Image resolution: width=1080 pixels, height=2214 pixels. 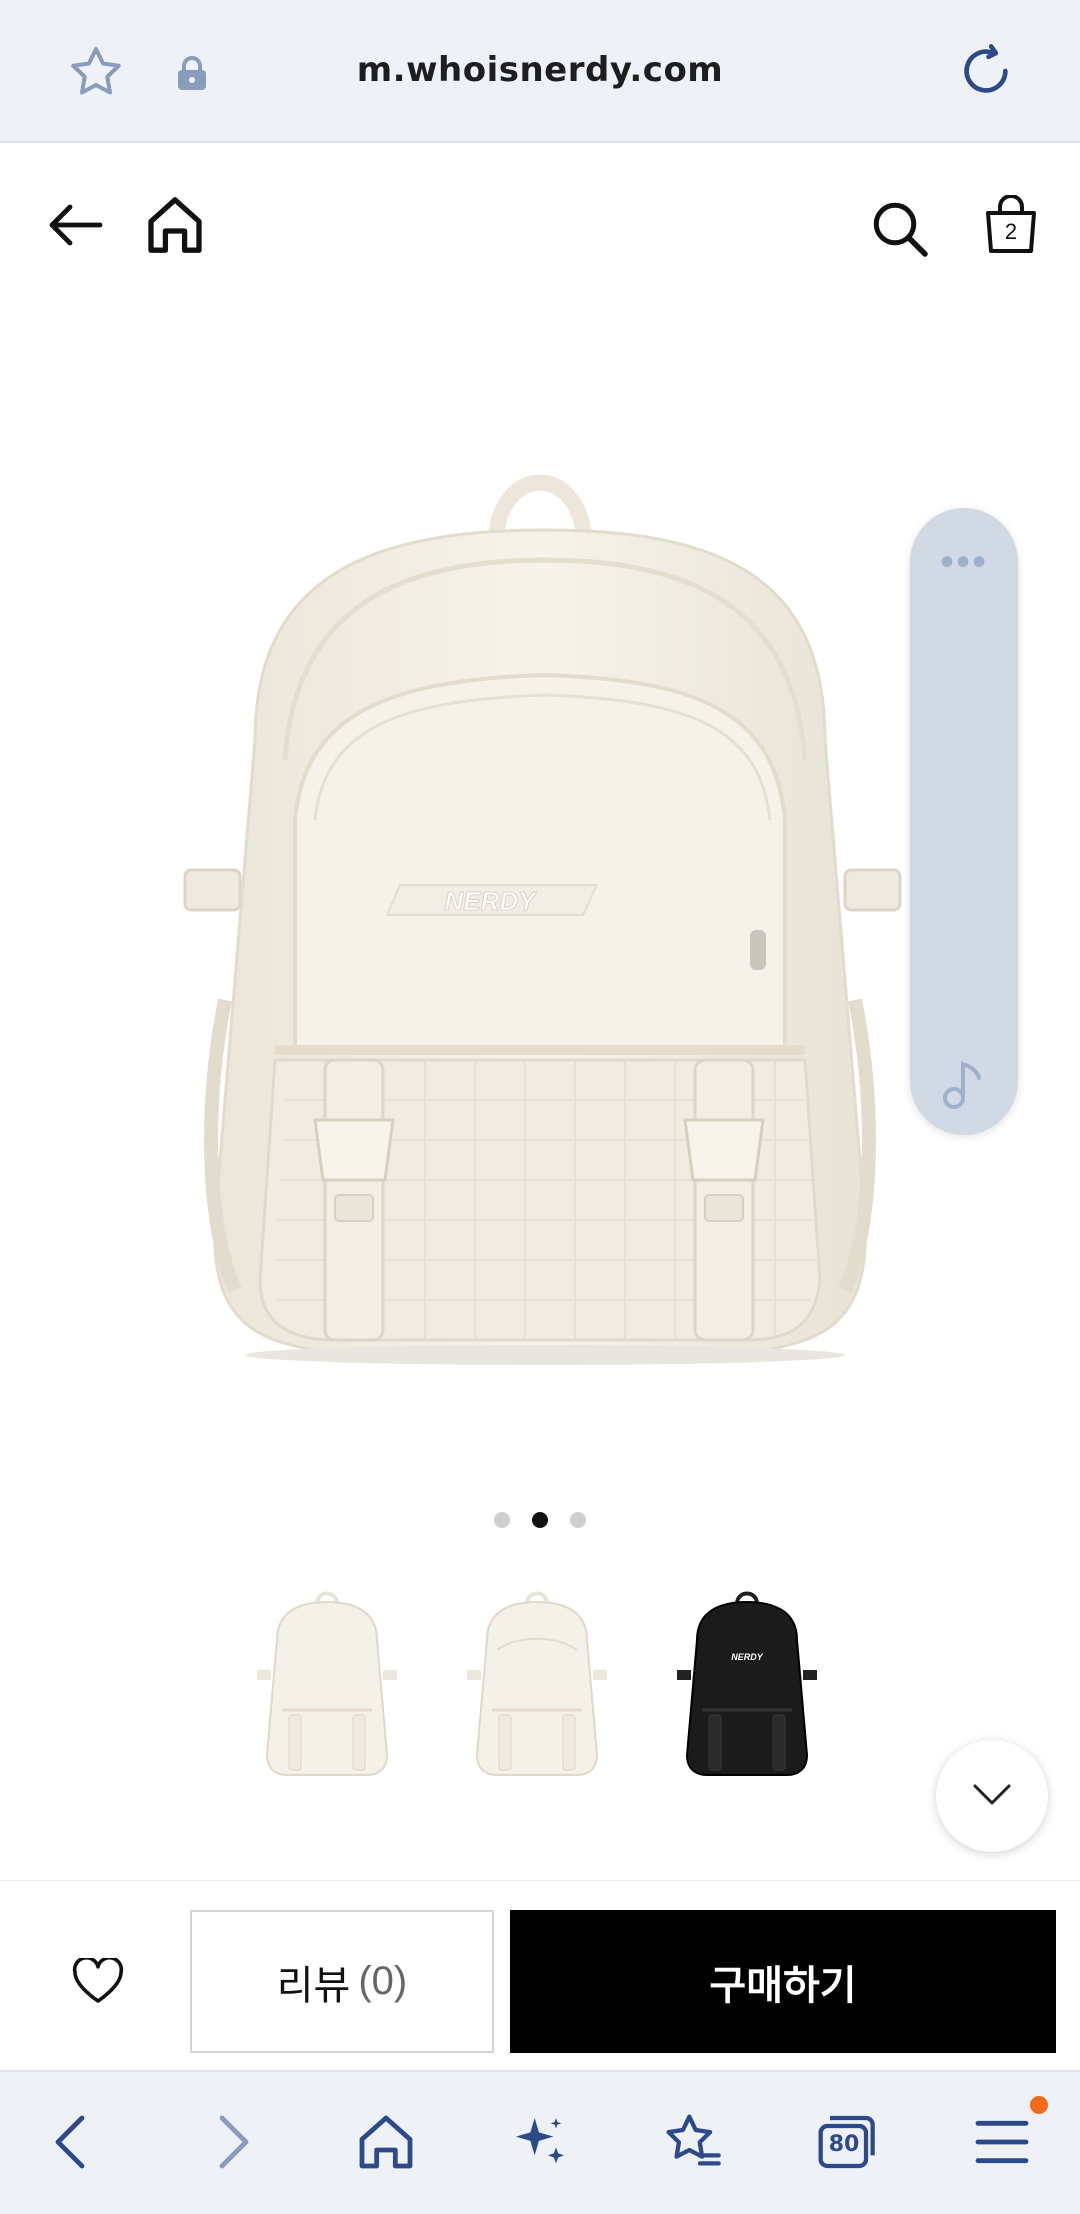 I want to click on url-text: m.whoisnerdy.com, so click(x=540, y=70).